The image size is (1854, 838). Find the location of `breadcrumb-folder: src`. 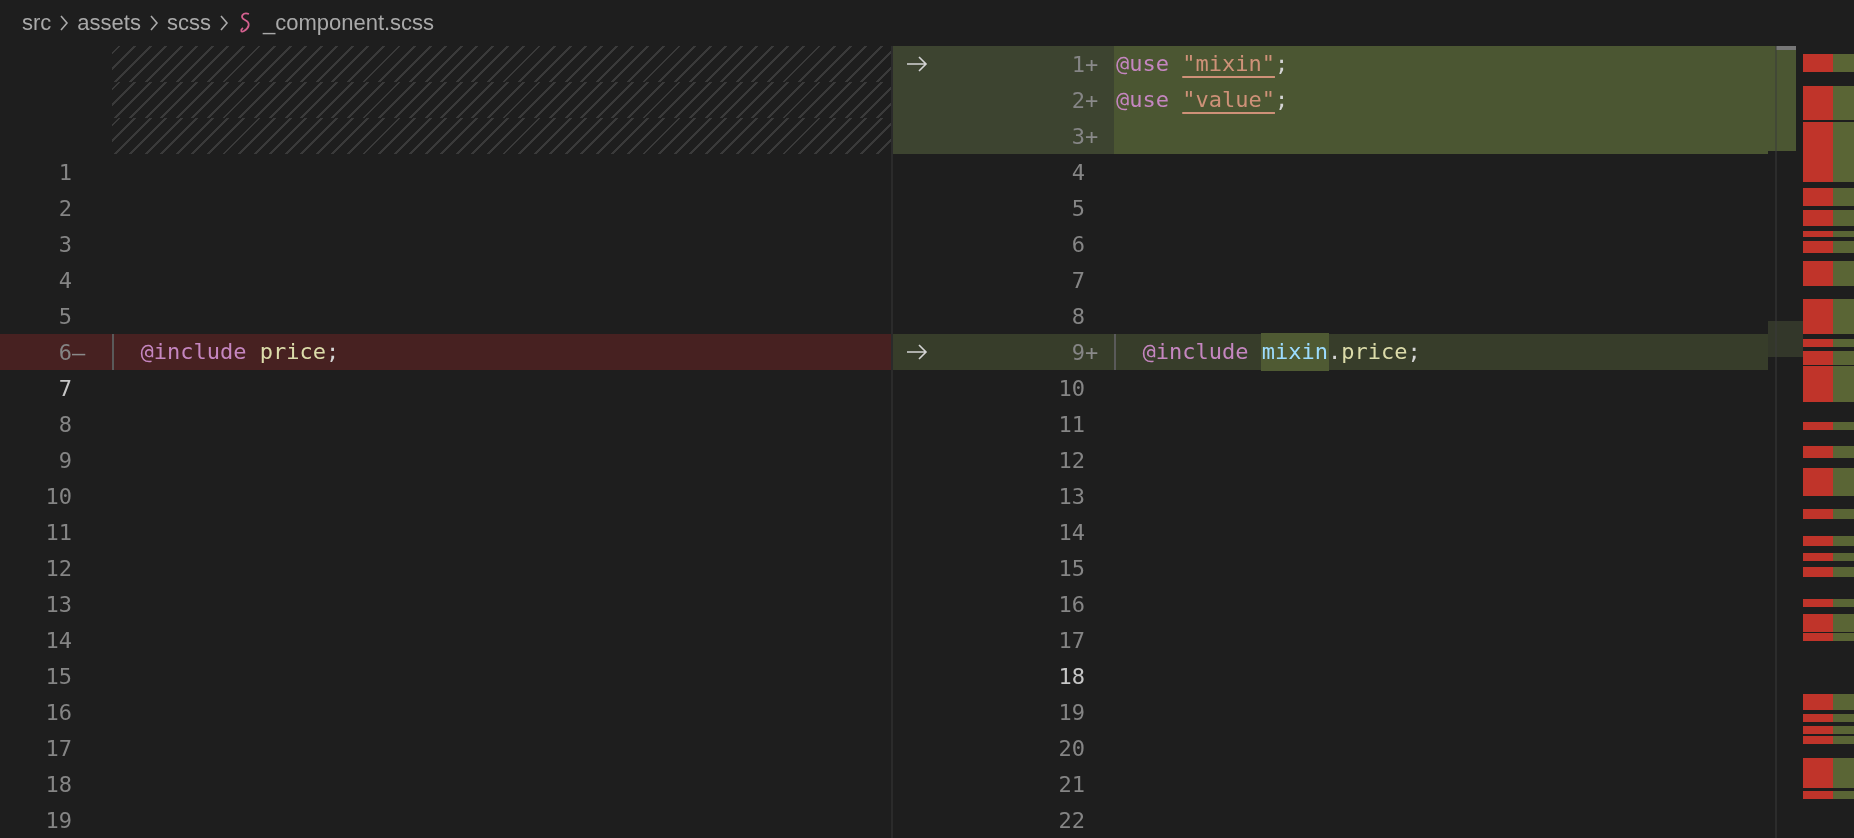

breadcrumb-folder: src is located at coordinates (37, 23).